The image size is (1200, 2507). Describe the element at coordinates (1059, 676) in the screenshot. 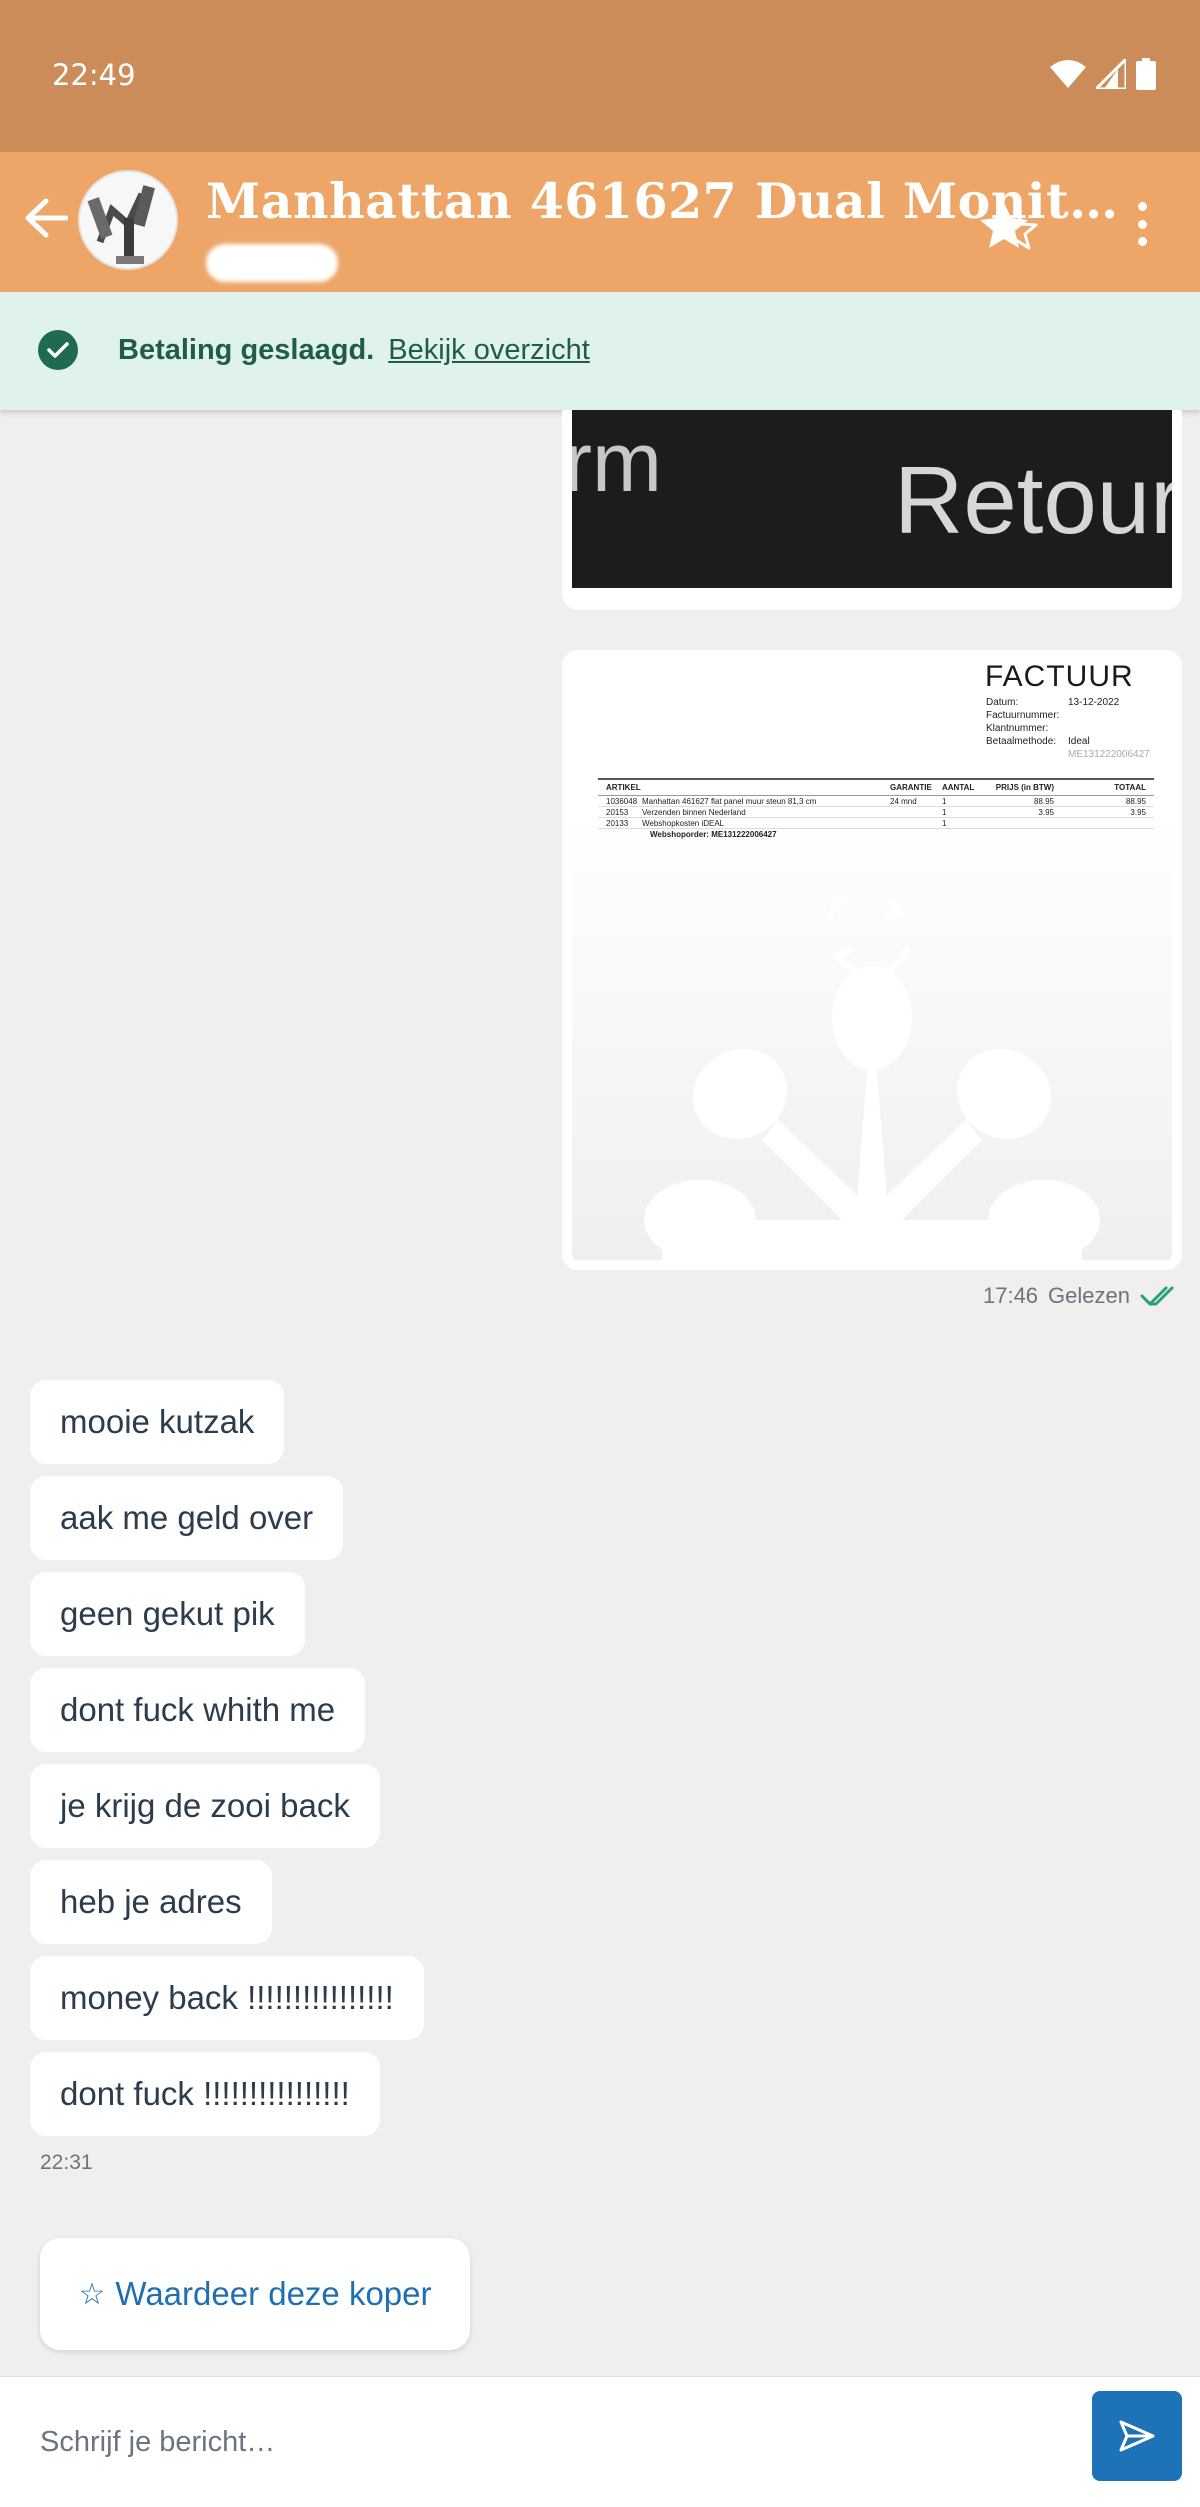

I see `invoice-title: FACTUUR` at that location.